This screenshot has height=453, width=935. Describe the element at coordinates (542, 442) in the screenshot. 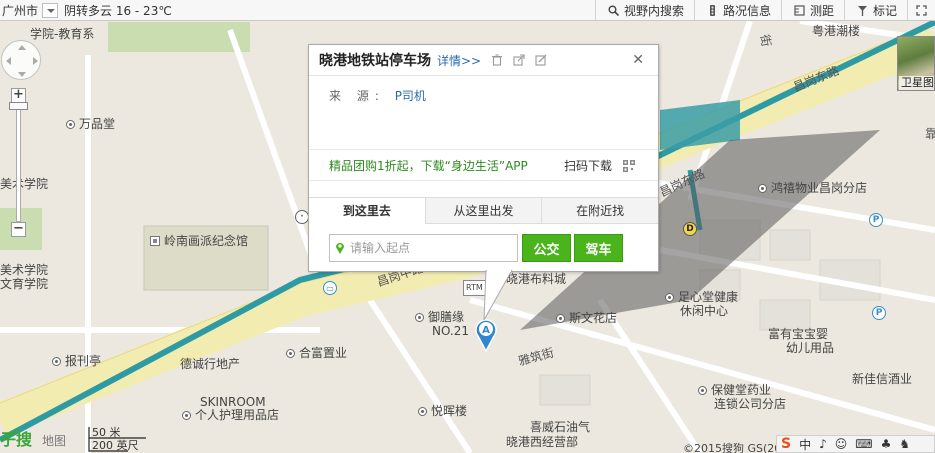

I see `poi-xiwei2: 晓港西经营部` at that location.